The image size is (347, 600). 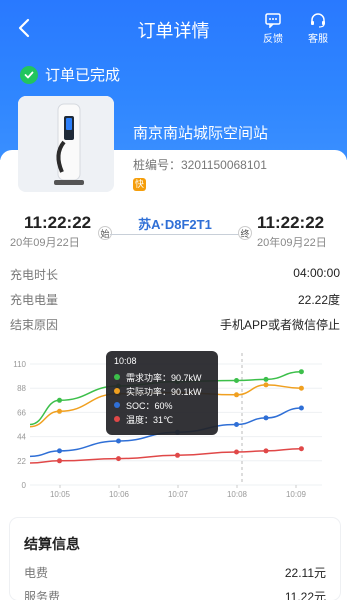 I want to click on top-bar: 订单详情 反馈 客服, so click(x=173, y=28).